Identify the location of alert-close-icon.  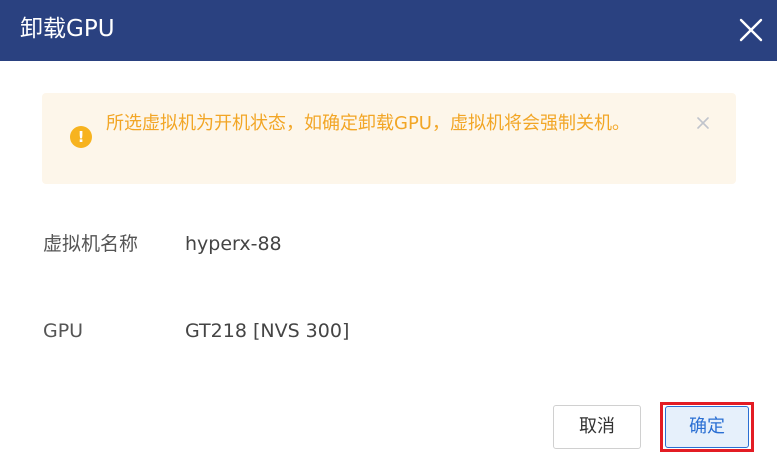
(703, 123).